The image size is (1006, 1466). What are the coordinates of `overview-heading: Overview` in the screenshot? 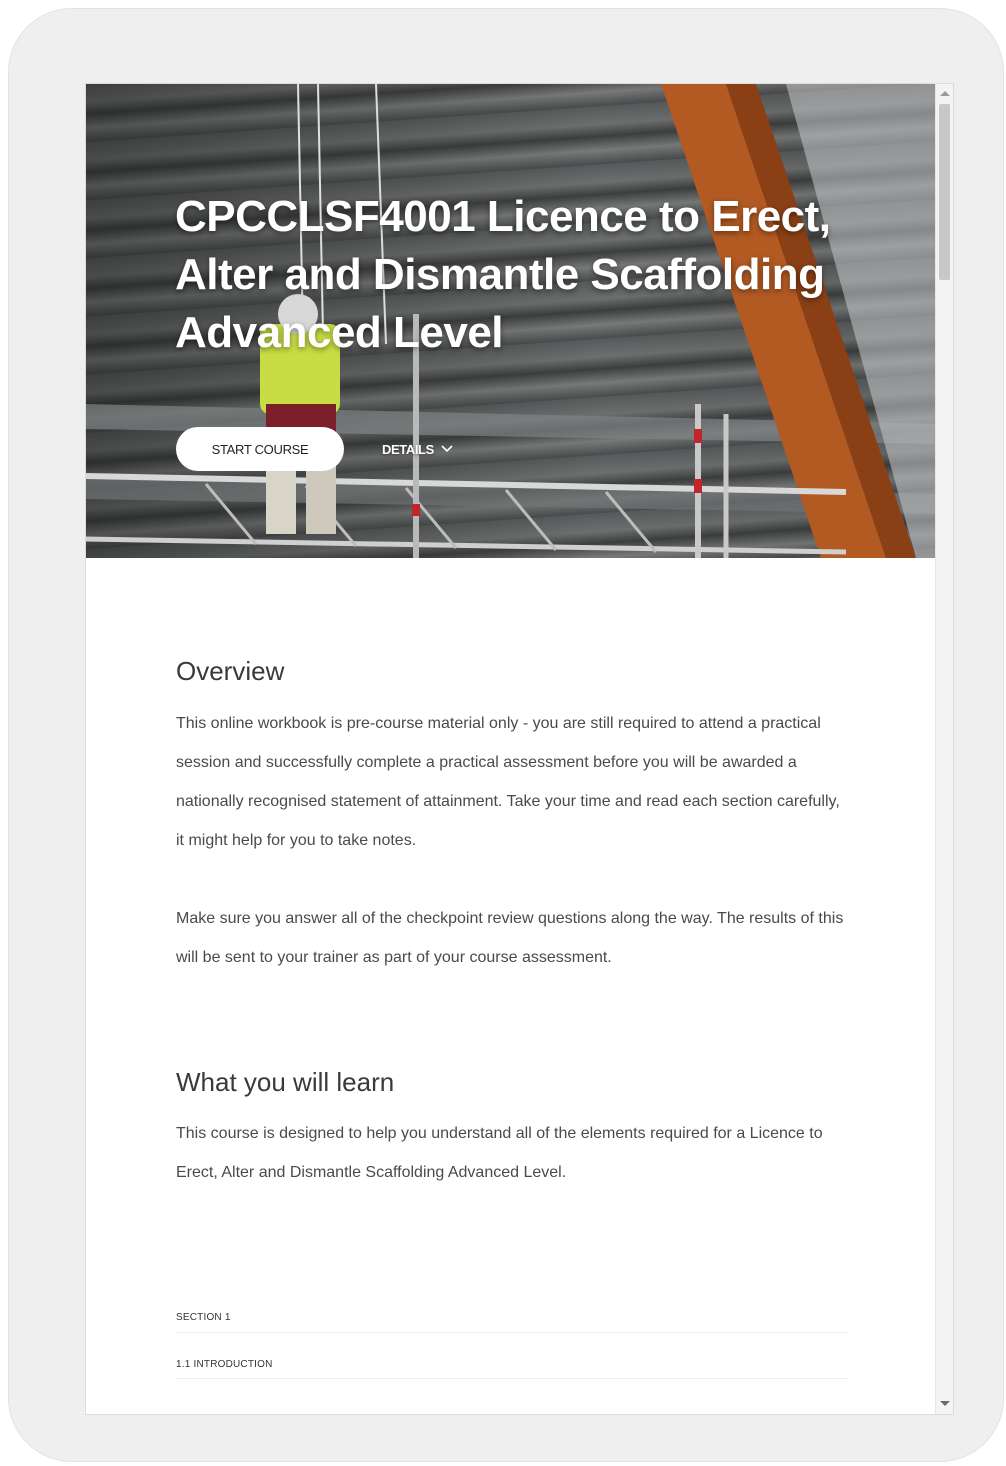 It's located at (230, 671).